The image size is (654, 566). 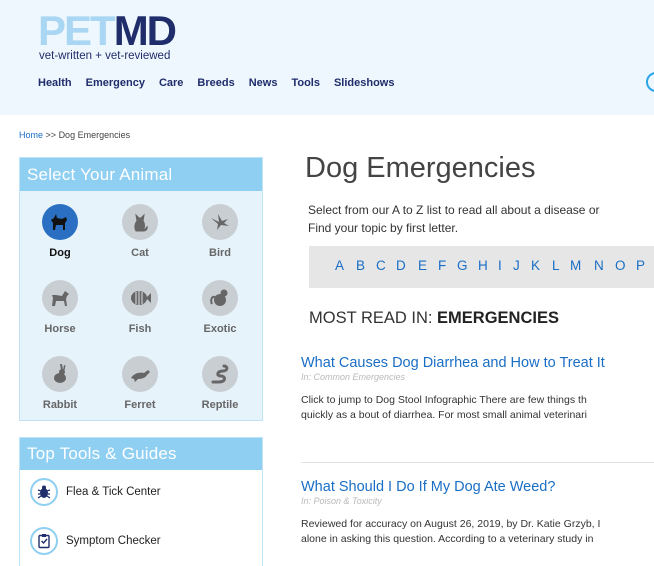 I want to click on logo-wordmark: PETMD, so click(x=107, y=30).